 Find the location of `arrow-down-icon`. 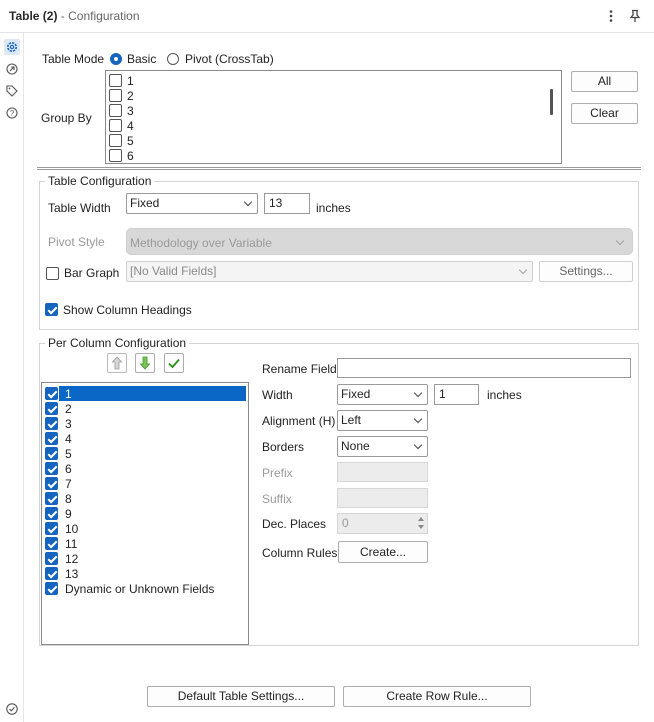

arrow-down-icon is located at coordinates (145, 363).